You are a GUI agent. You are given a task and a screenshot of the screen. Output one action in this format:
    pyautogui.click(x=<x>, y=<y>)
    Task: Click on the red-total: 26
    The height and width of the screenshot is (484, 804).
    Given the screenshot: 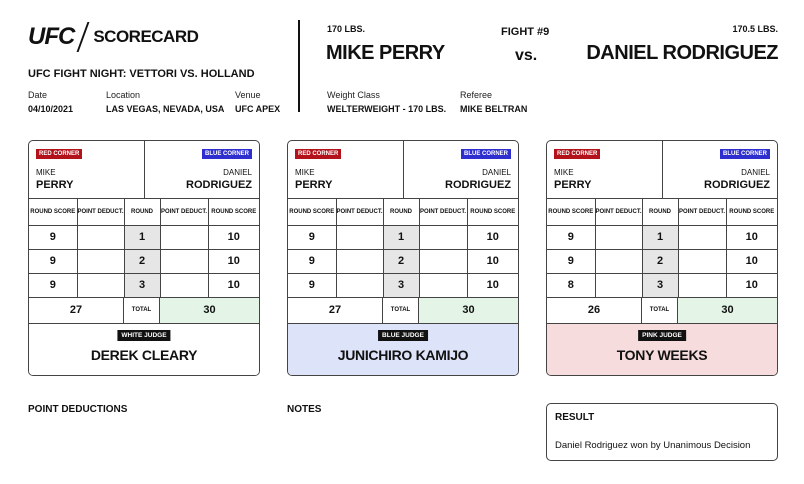 What is the action you would take?
    pyautogui.click(x=594, y=310)
    